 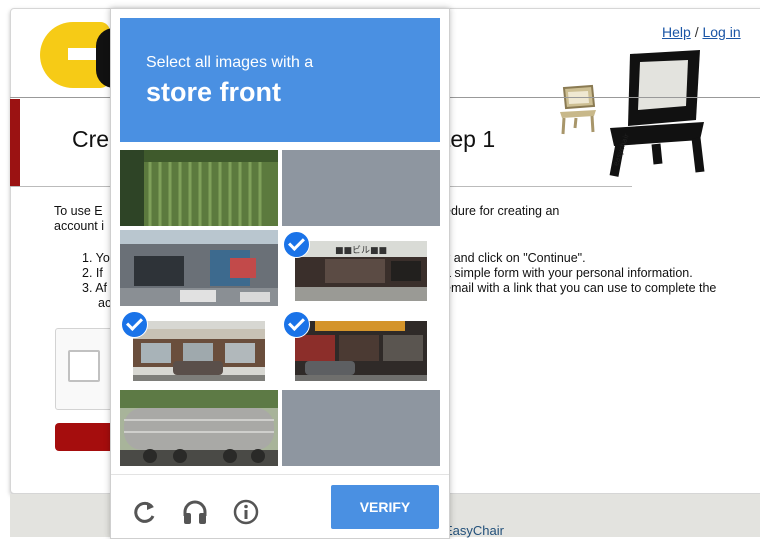 What do you see at coordinates (230, 62) in the screenshot?
I see `challenge-instruction: Select all images with a` at bounding box center [230, 62].